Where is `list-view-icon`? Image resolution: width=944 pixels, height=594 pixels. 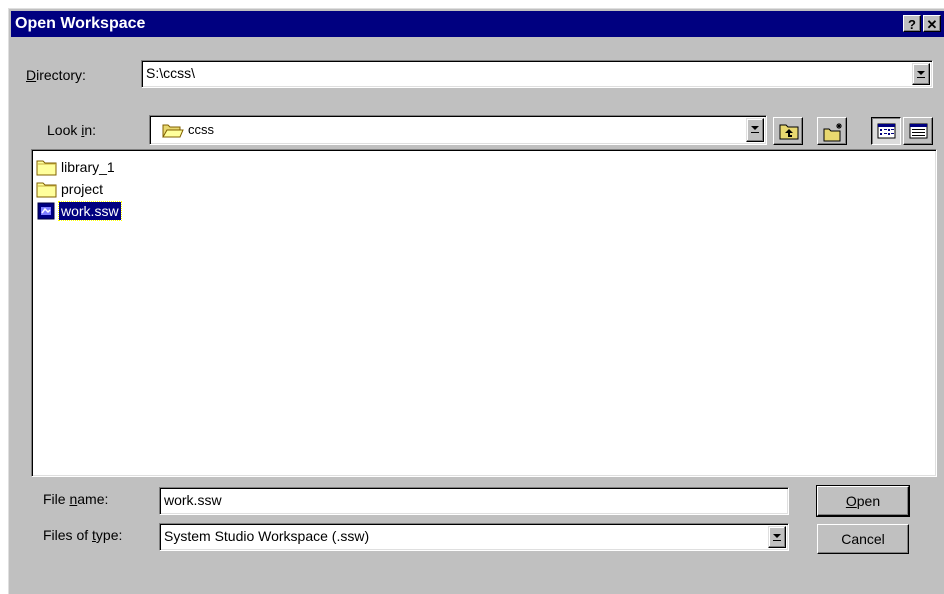 list-view-icon is located at coordinates (886, 131).